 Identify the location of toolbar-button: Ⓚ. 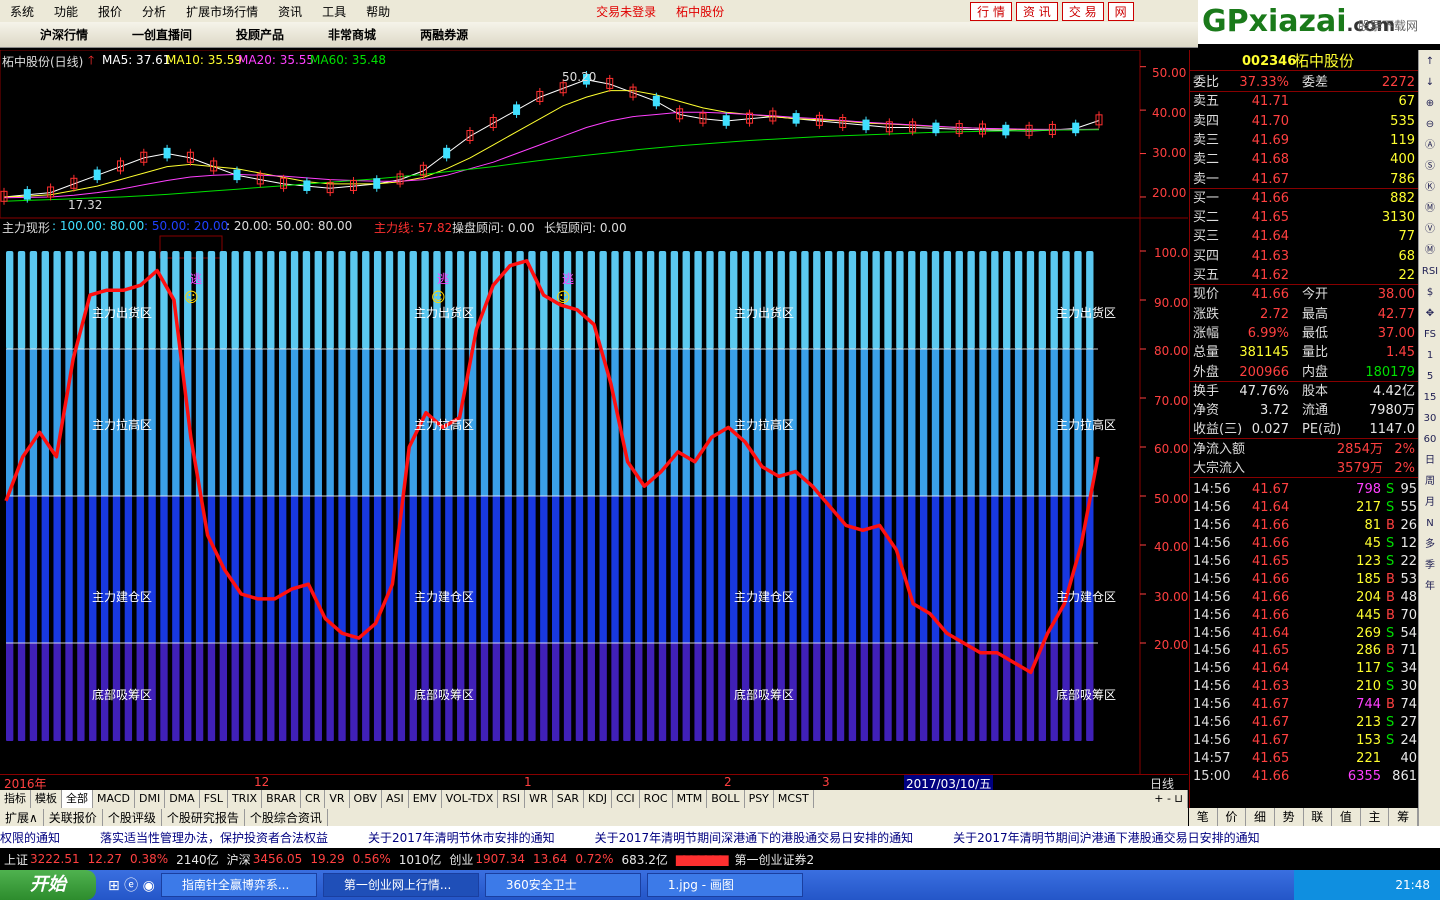
(1430, 188).